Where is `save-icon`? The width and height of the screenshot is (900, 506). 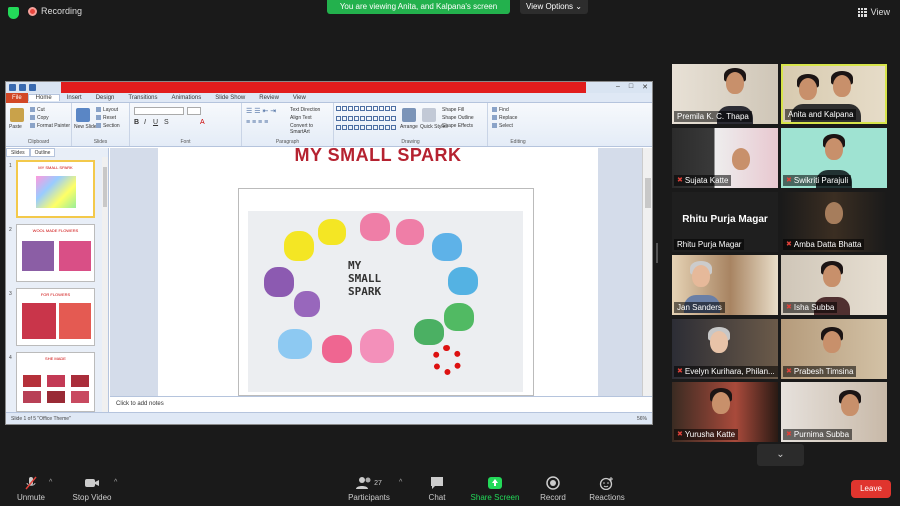 save-icon is located at coordinates (12, 87).